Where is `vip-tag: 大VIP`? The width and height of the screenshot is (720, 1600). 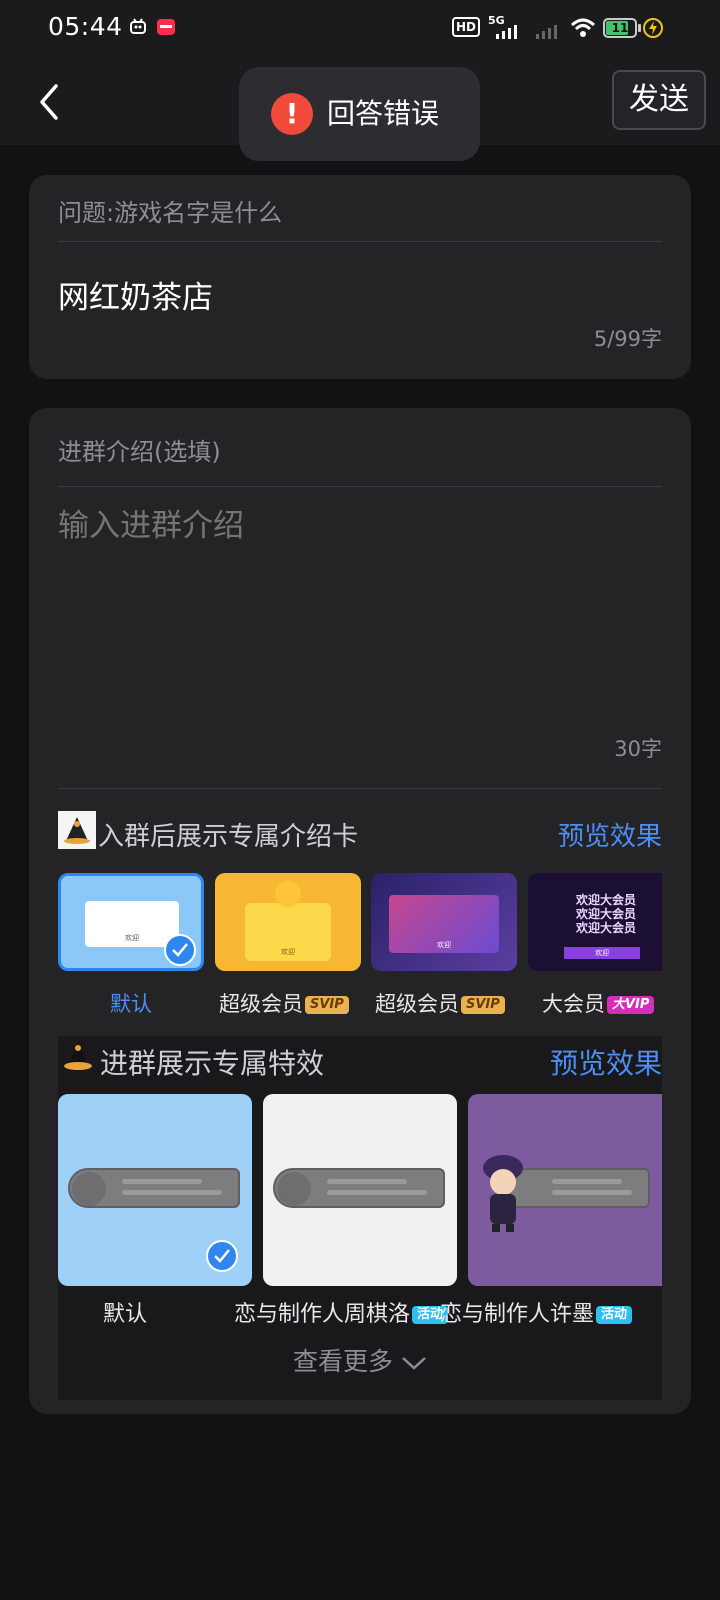
vip-tag: 大VIP is located at coordinates (631, 1005).